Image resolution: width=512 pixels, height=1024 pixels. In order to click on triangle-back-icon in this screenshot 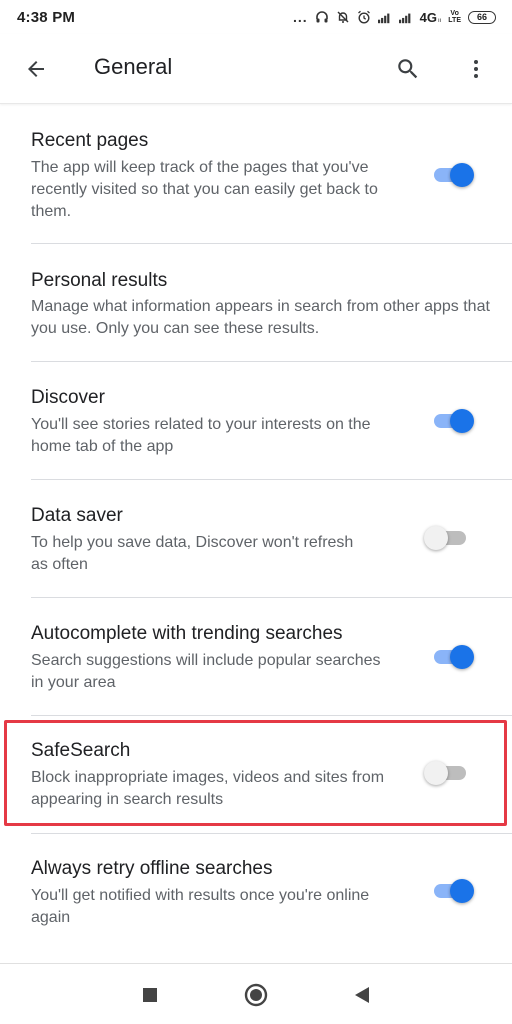, I will do `click(362, 995)`.